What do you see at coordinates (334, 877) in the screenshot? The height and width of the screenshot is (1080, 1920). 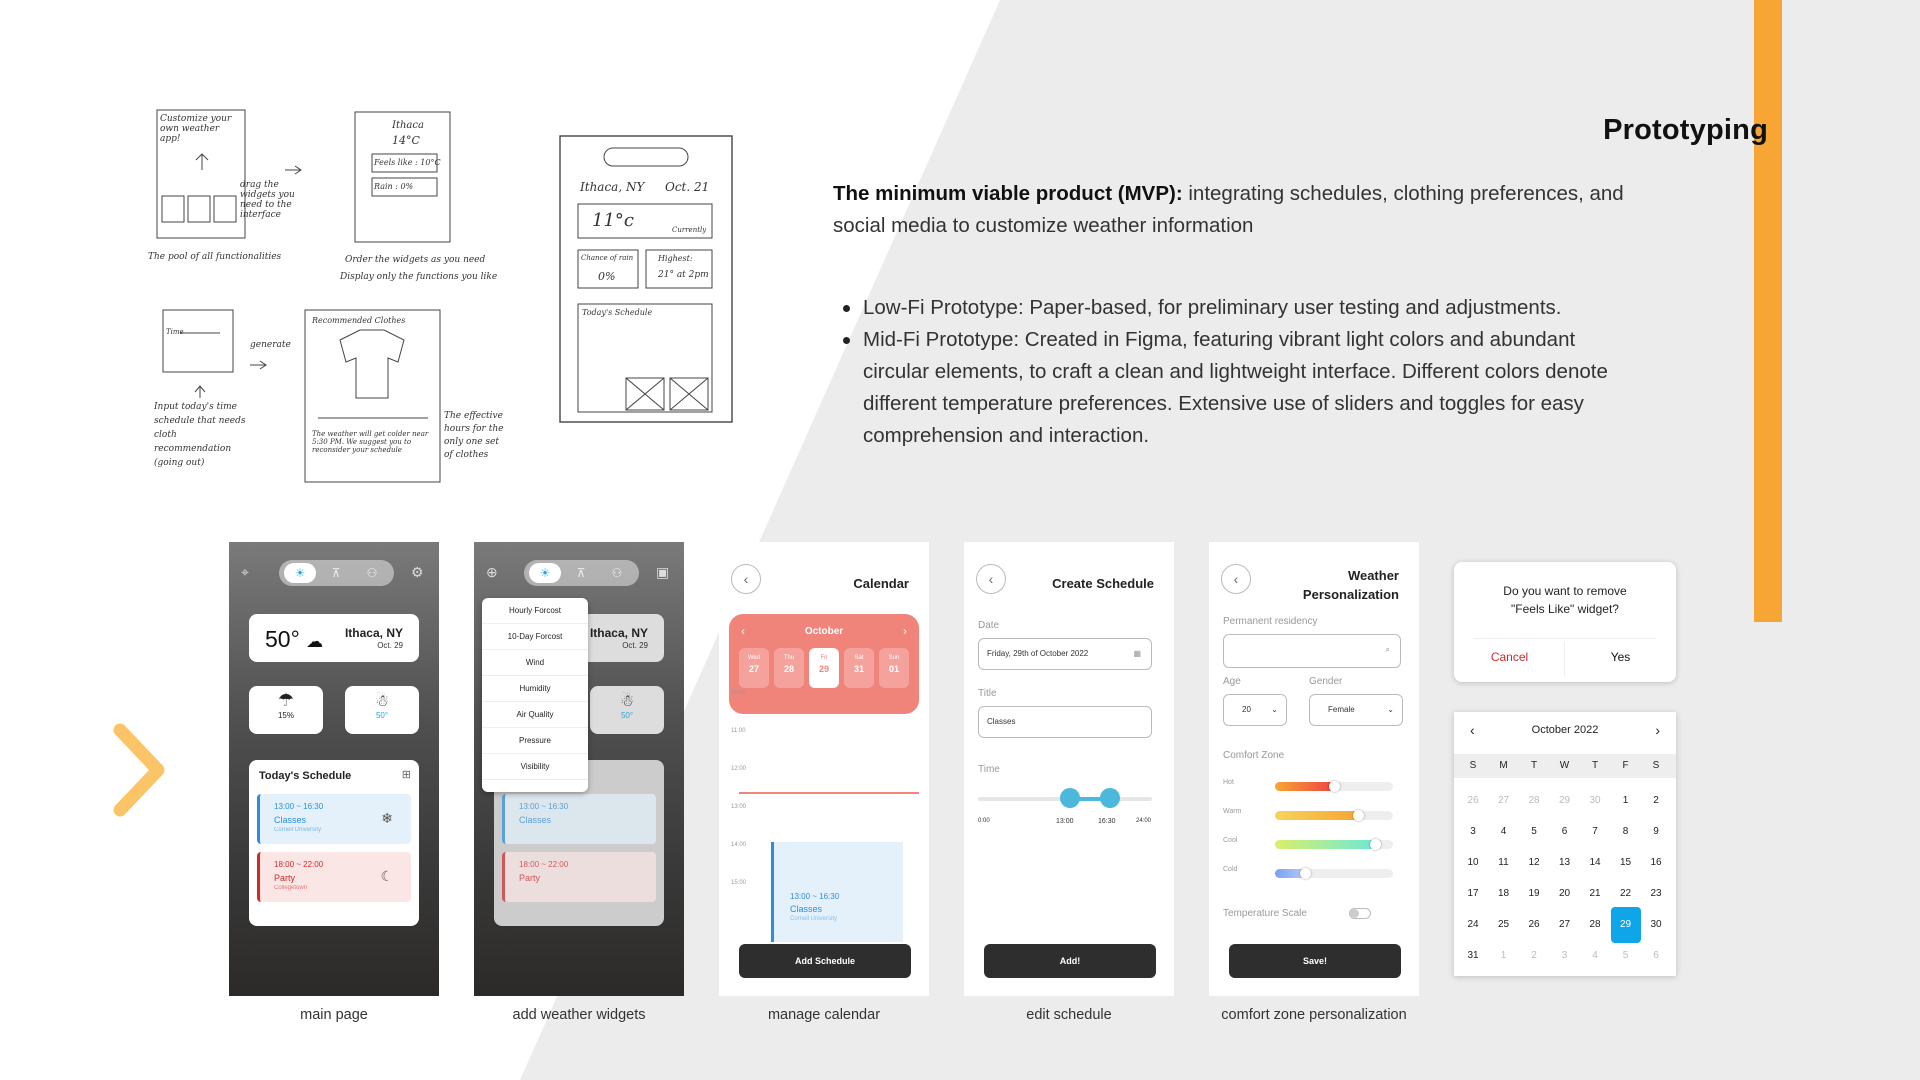 I see `schedule-item: 18:00 ~ 22:00 Party Collegetown ☾` at bounding box center [334, 877].